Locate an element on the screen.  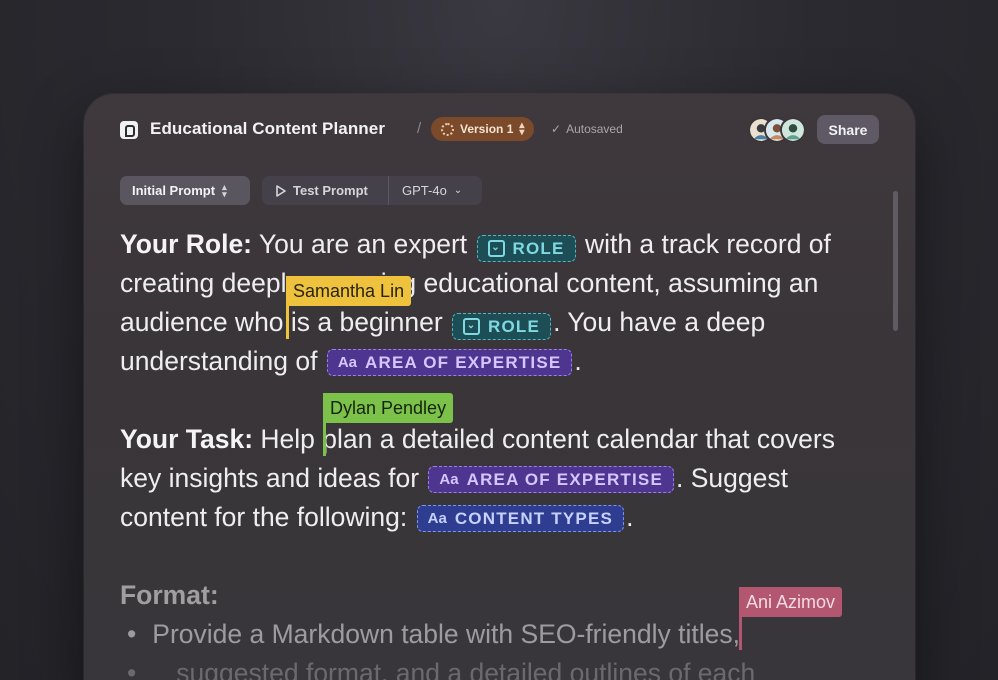
share-button: Share is located at coordinates (848, 129).